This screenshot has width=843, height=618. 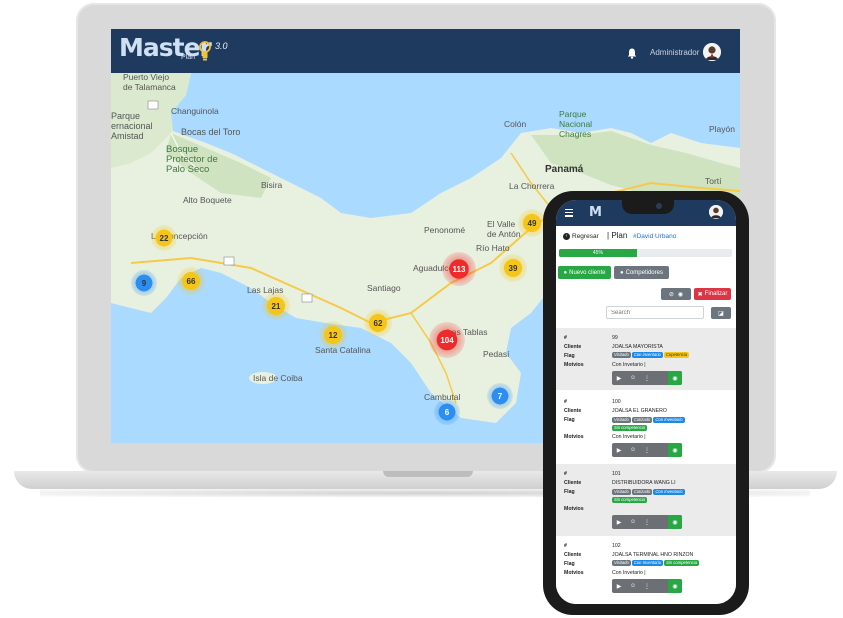 I want to click on cluster-count: 62, so click(x=378, y=323).